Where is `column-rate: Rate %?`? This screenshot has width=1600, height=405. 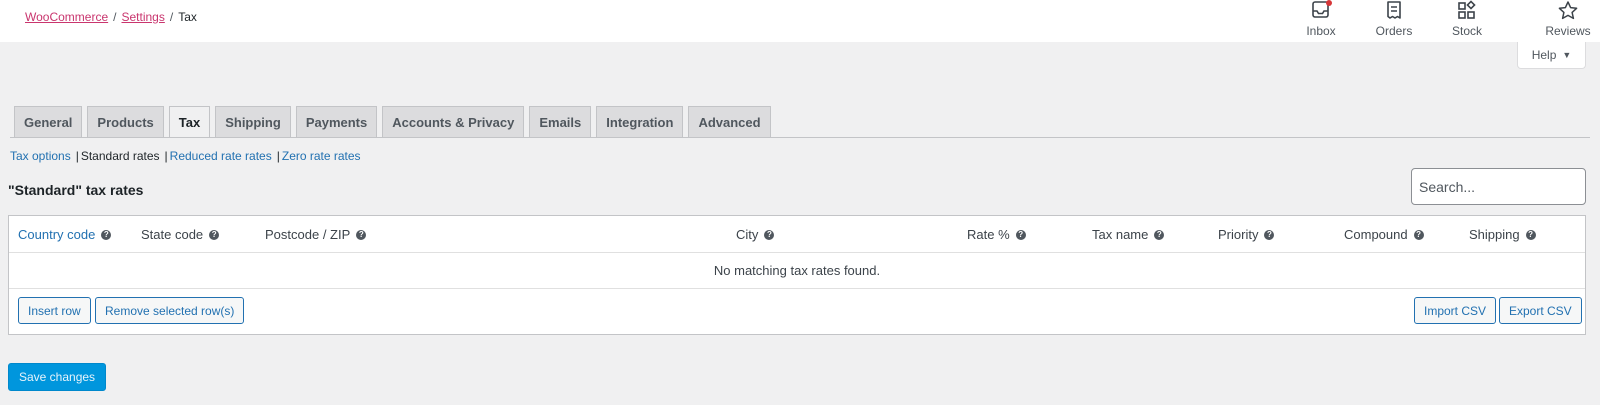 column-rate: Rate %? is located at coordinates (996, 234).